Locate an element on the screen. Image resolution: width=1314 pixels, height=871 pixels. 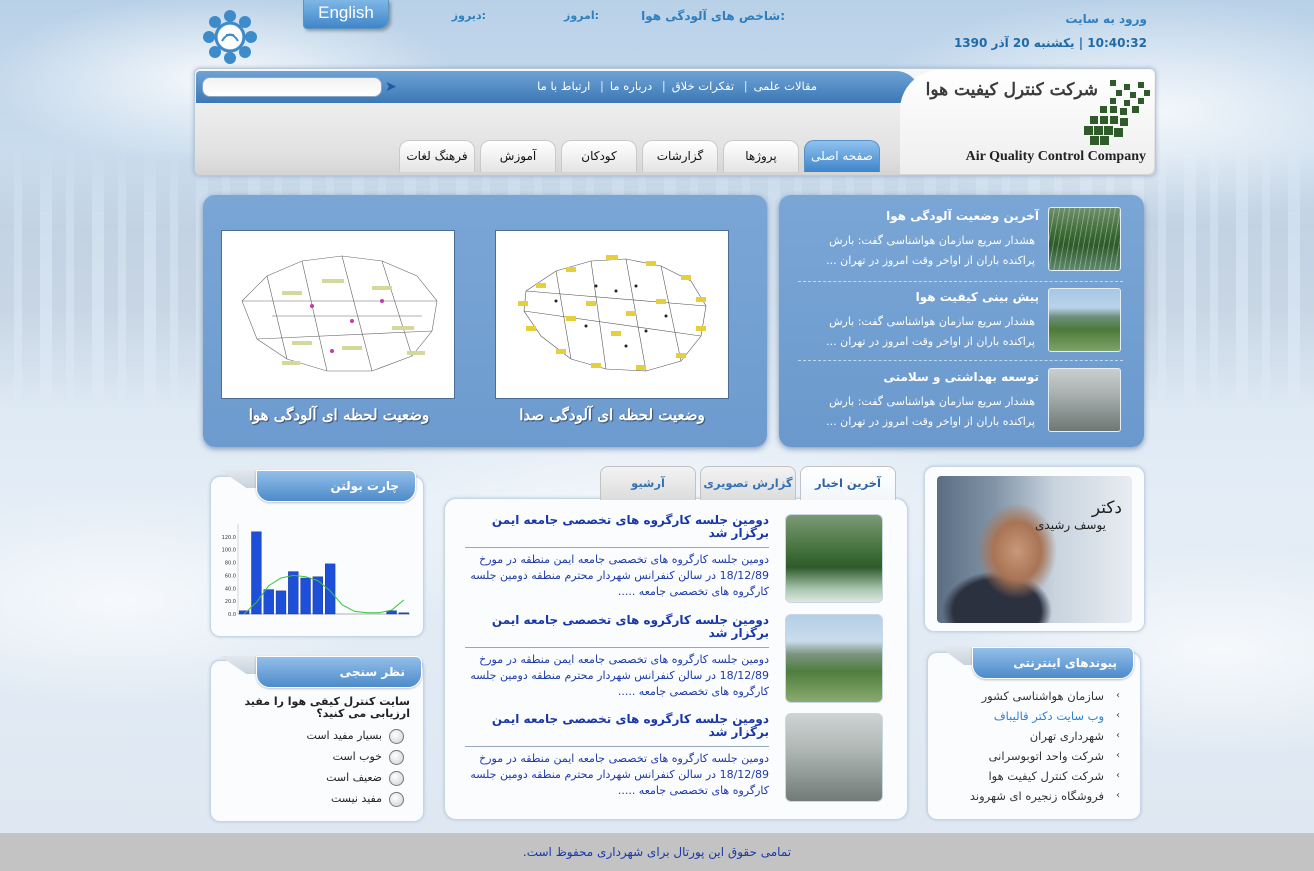
tab-education: آموزش is located at coordinates (518, 156).